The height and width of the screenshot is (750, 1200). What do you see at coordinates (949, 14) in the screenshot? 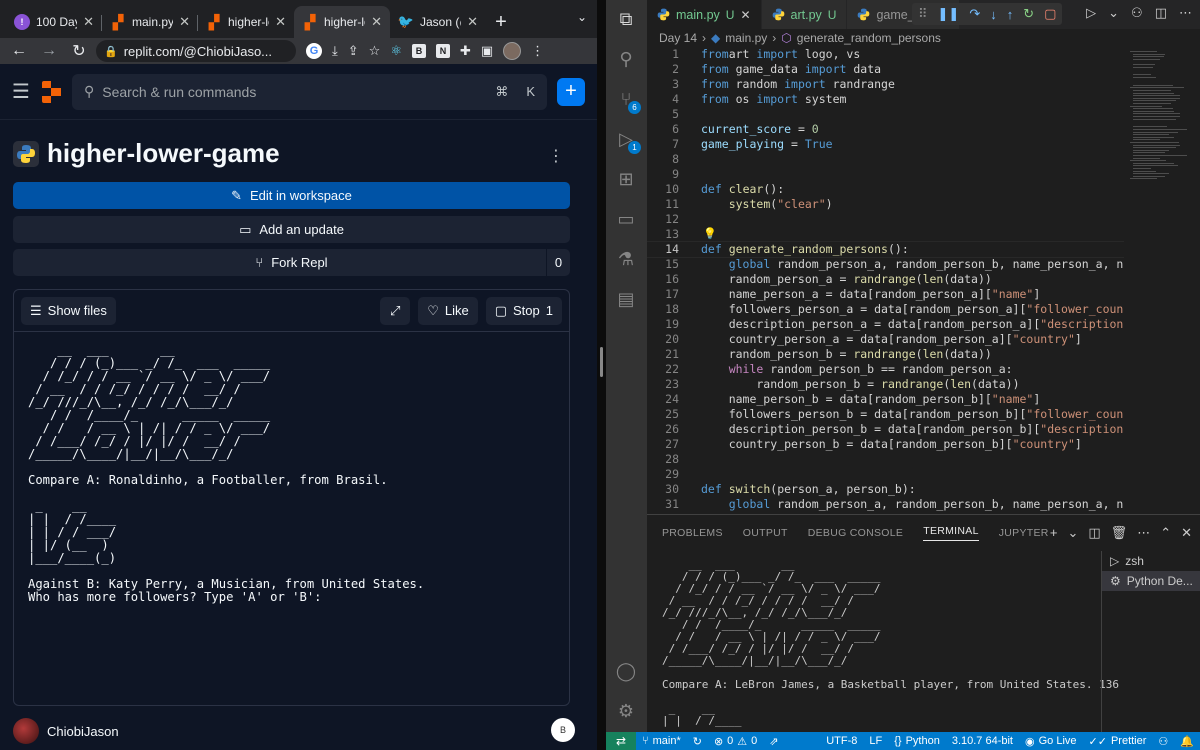
I see `pause-icon: ❚❚` at bounding box center [949, 14].